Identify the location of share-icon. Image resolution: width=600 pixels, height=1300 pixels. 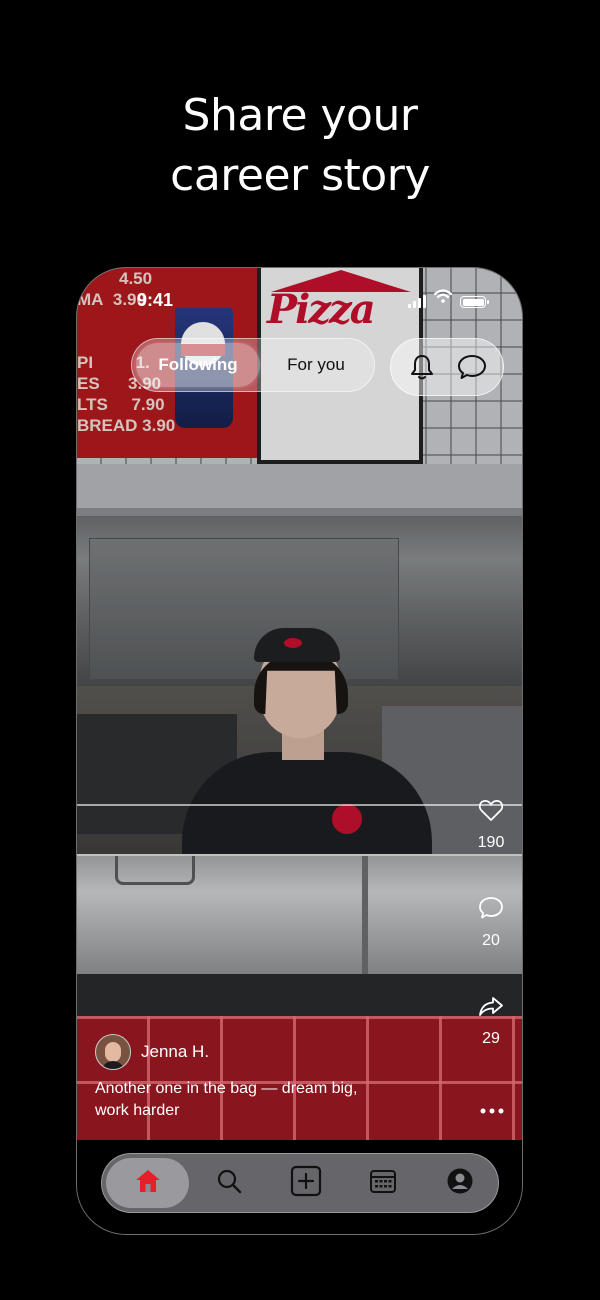
(491, 1006).